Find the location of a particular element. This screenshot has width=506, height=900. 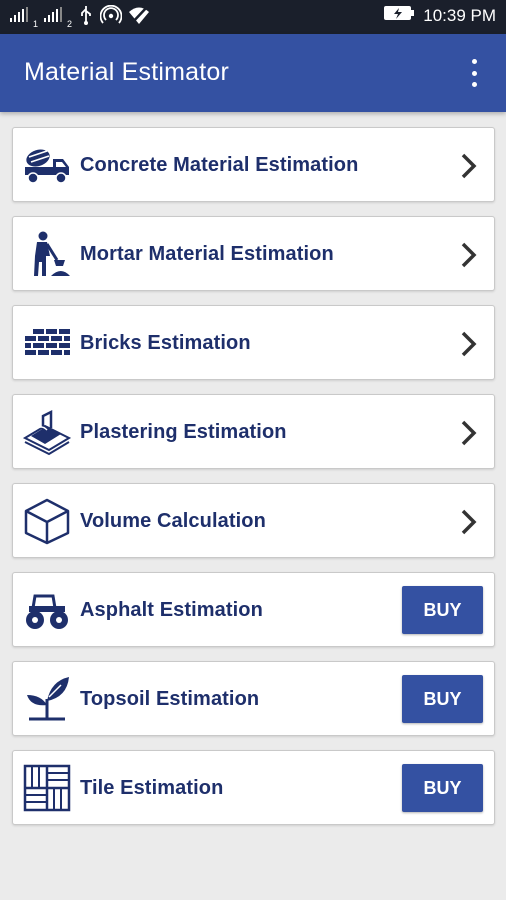

cube-icon is located at coordinates (47, 521).